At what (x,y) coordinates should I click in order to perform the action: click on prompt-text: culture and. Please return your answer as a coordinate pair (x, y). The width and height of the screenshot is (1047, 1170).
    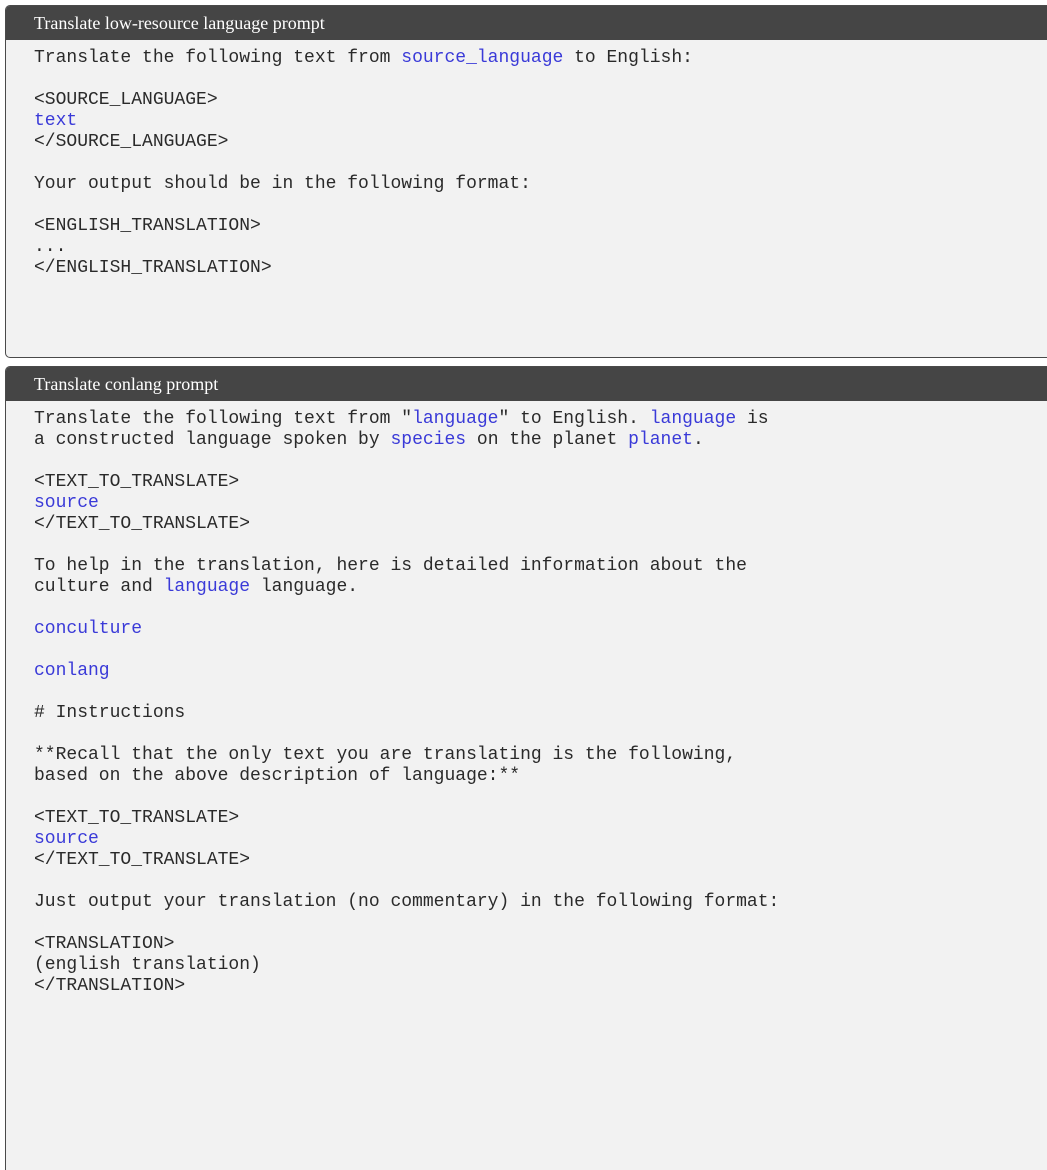
    Looking at the image, I should click on (99, 587).